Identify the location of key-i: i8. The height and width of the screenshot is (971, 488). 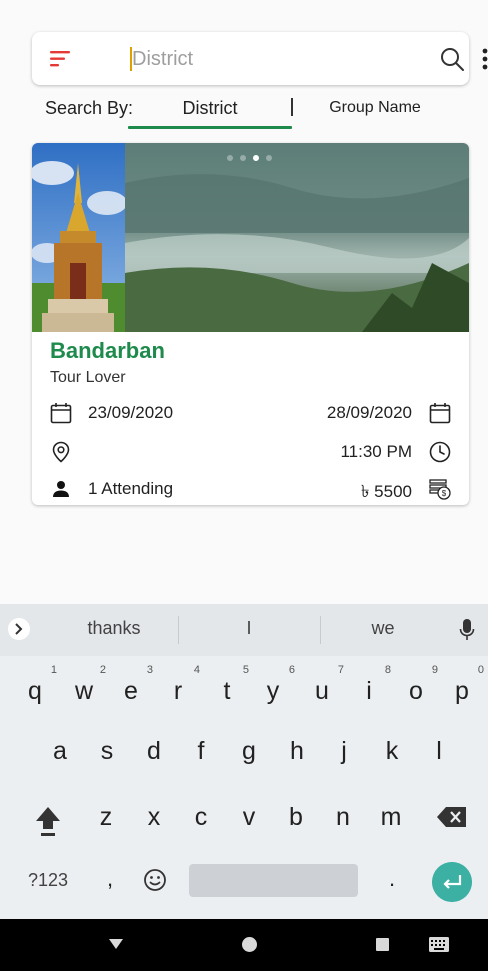
(370, 690).